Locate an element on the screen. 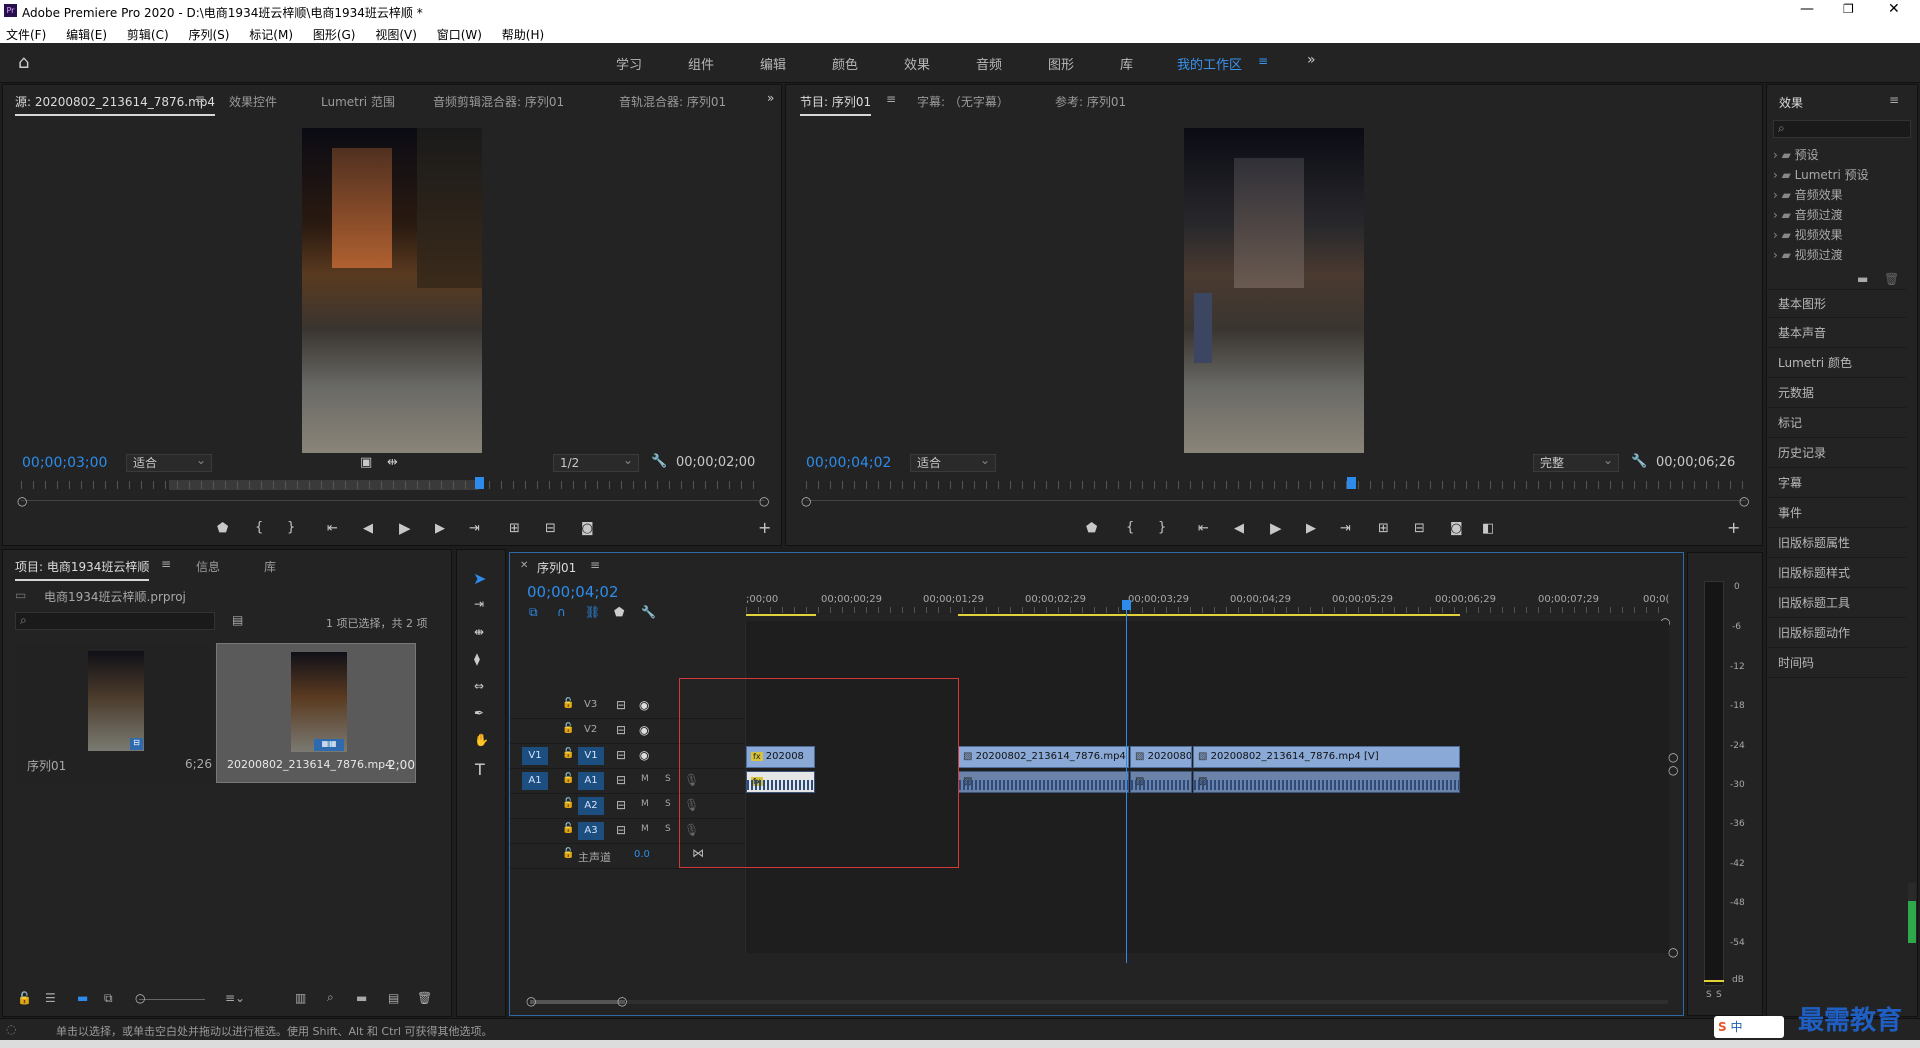 This screenshot has height=1048, width=1920. go-to-in-icon: ⇤ is located at coordinates (1203, 529).